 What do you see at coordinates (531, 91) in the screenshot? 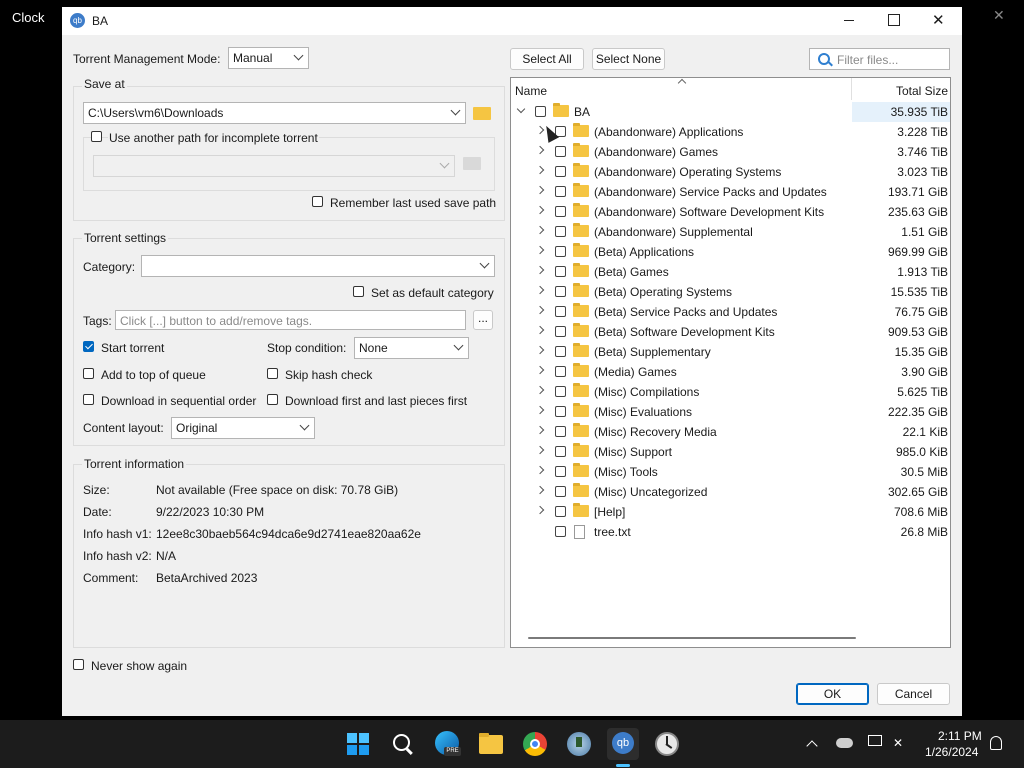
I see `column-header-name: Name` at bounding box center [531, 91].